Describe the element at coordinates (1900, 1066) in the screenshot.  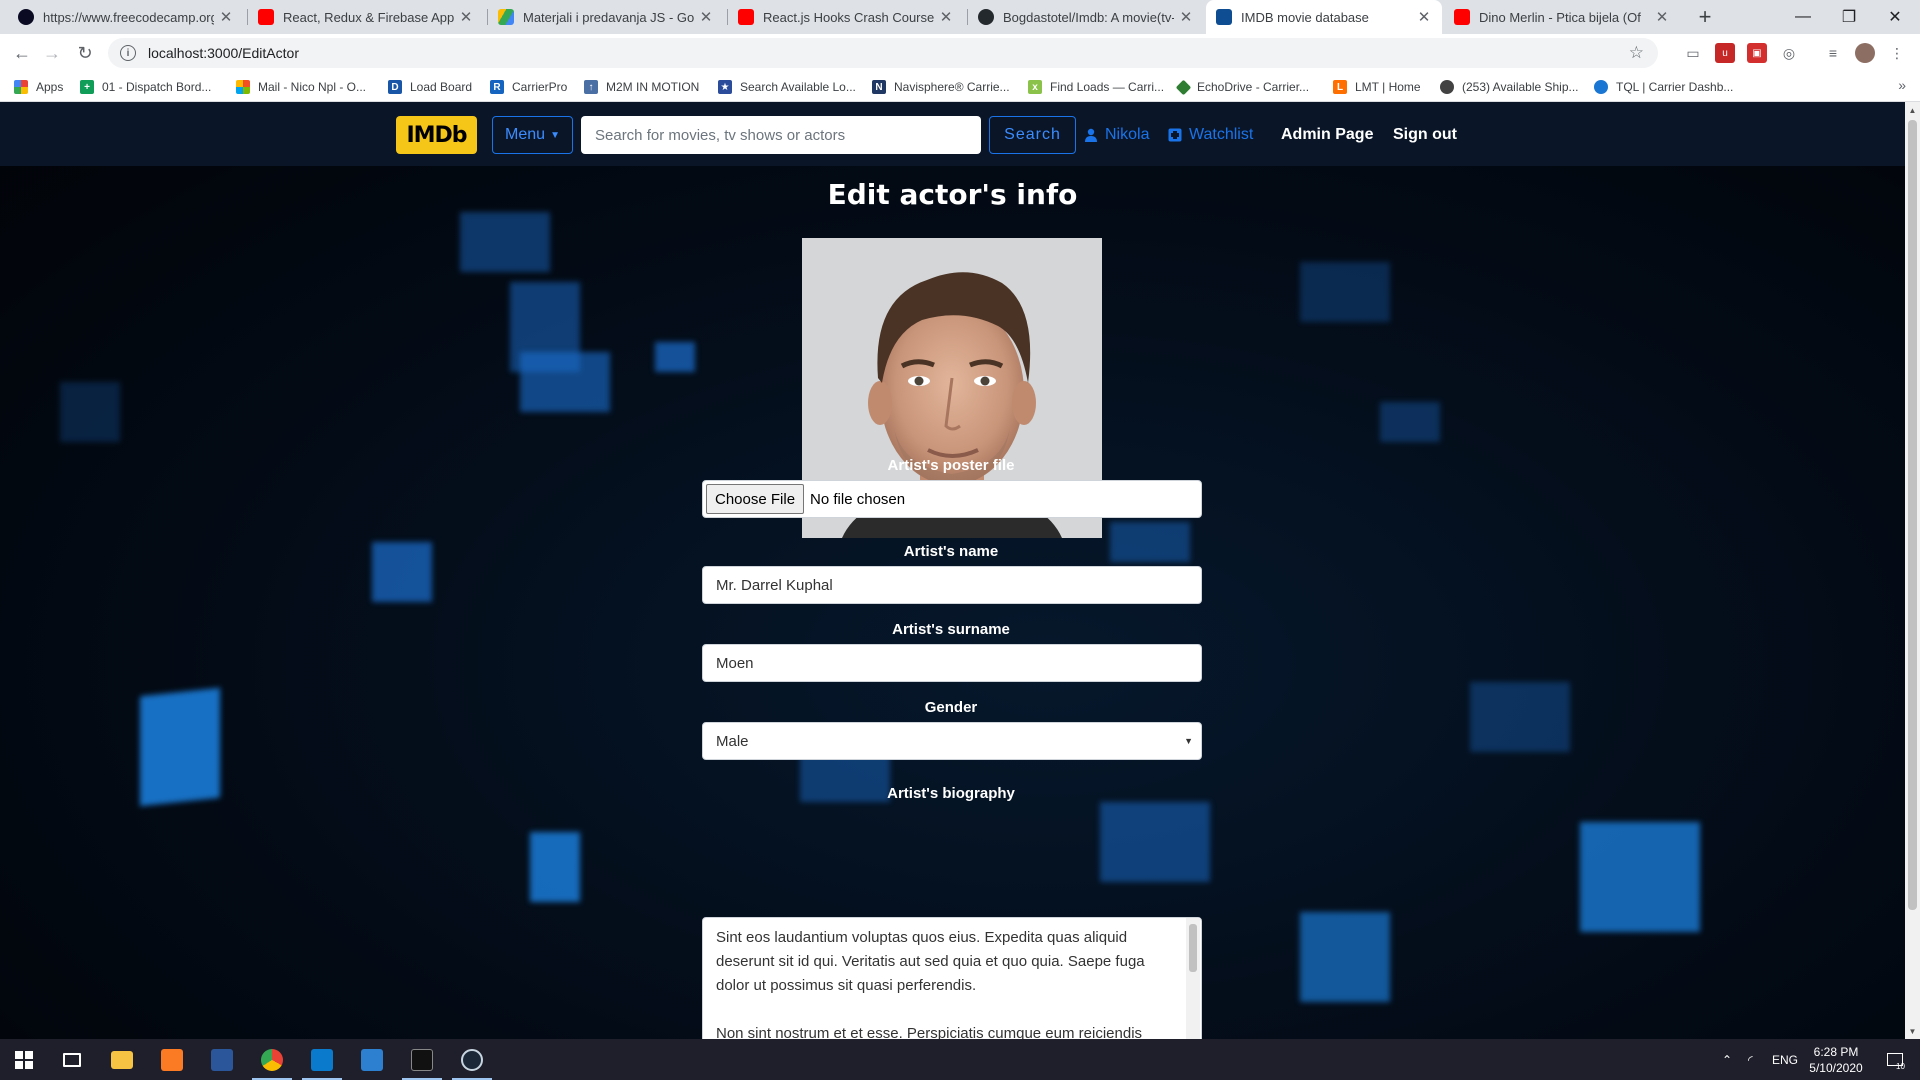
I see `notification-count: 10` at that location.